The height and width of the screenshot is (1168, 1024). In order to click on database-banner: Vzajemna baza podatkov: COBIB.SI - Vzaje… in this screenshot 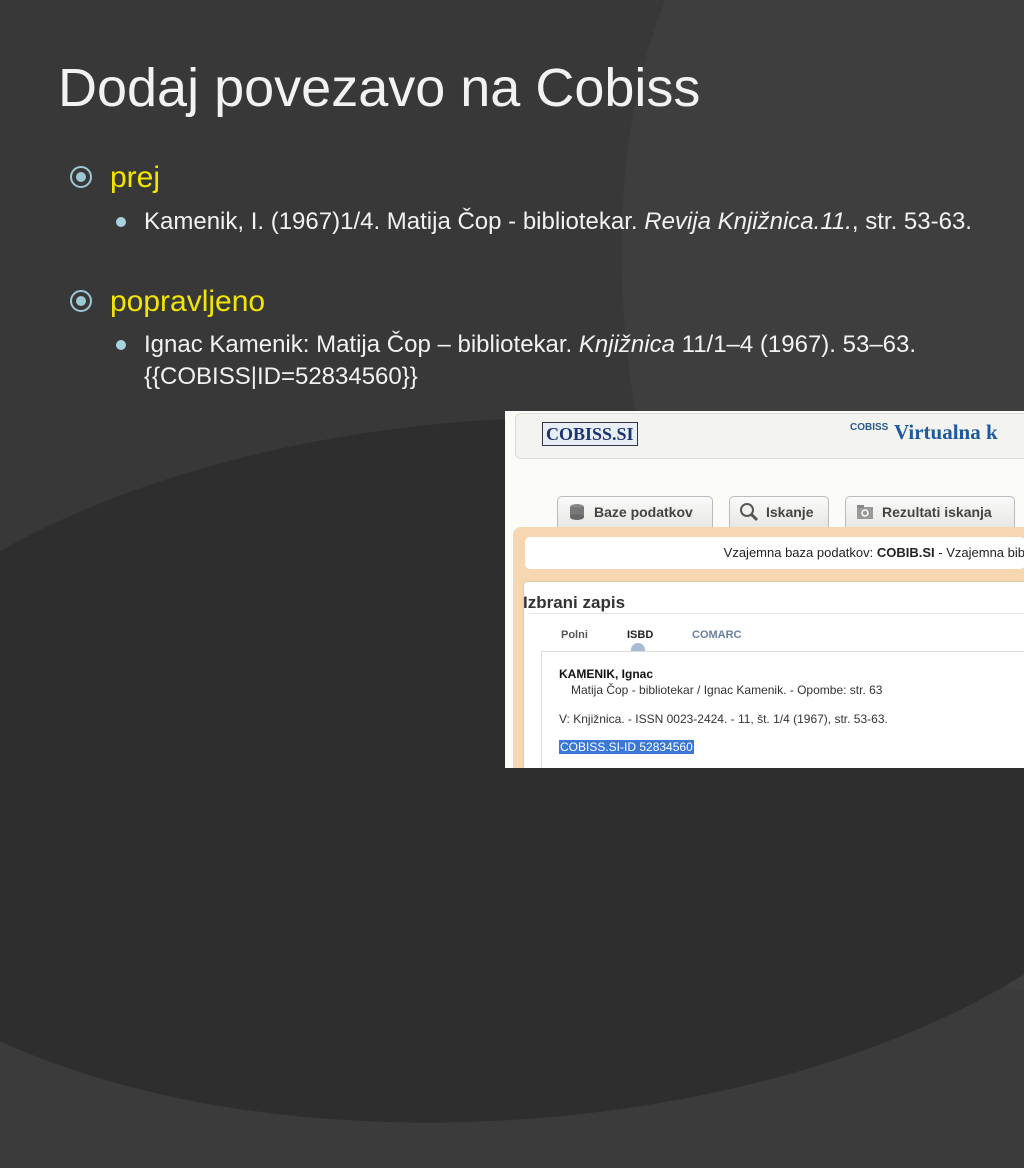, I will do `click(774, 553)`.